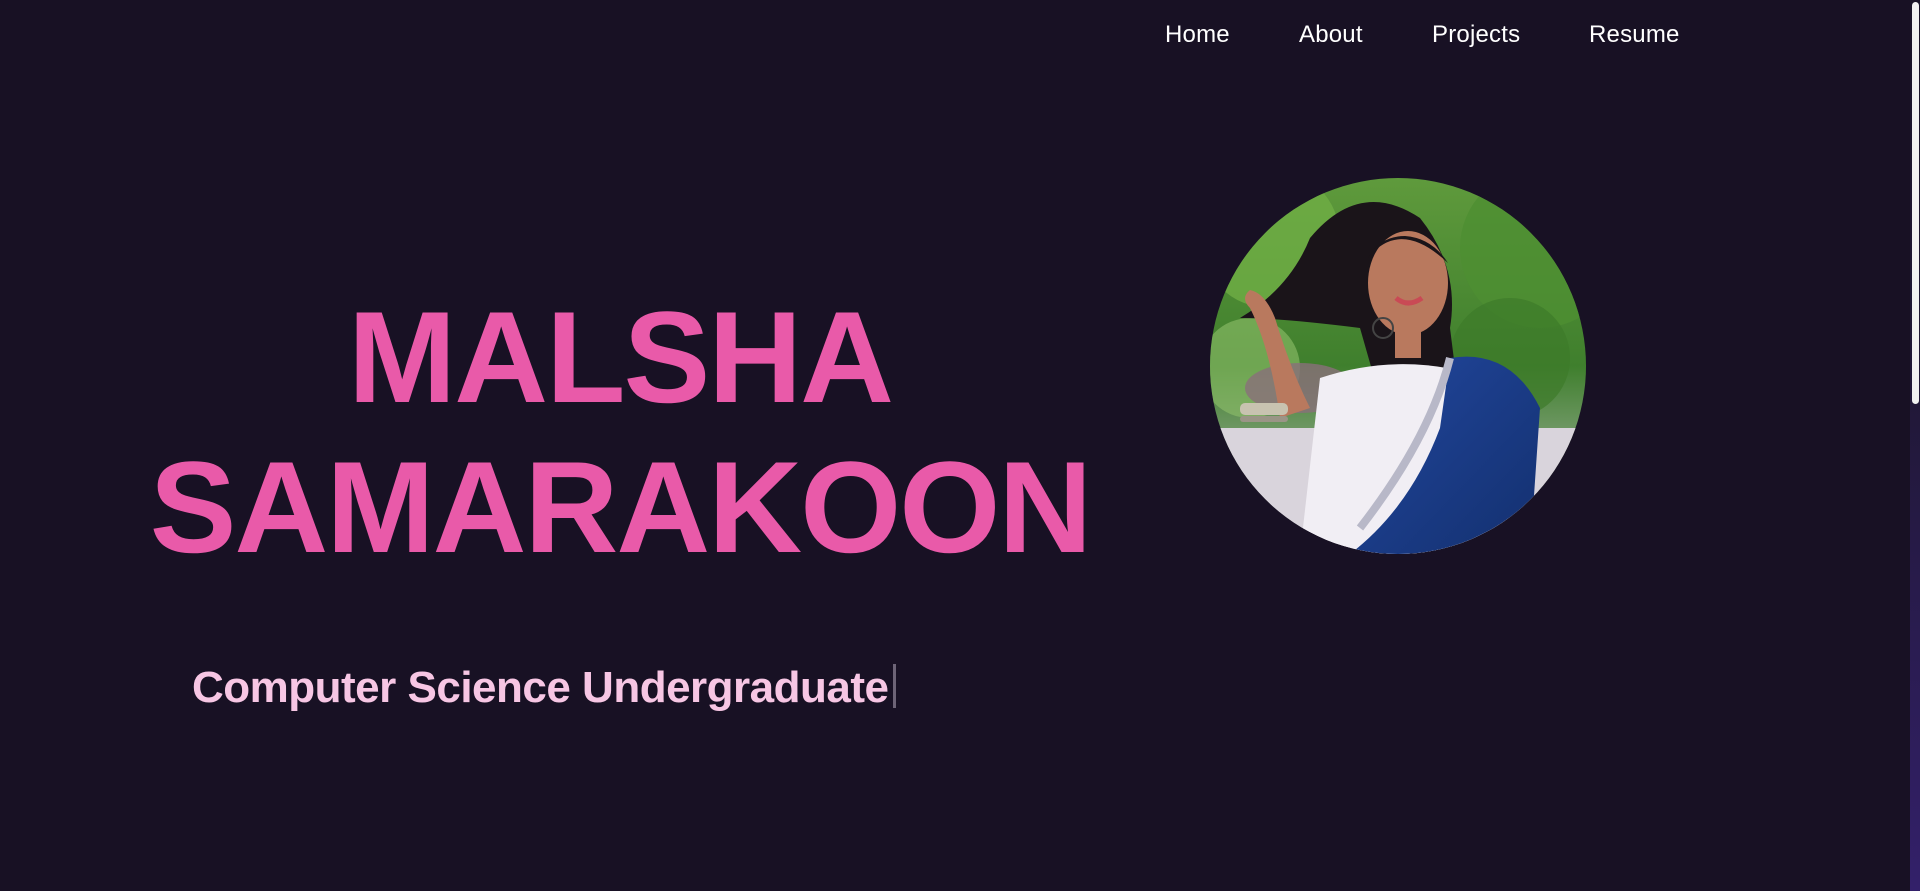 The height and width of the screenshot is (891, 1920). Describe the element at coordinates (1197, 35) in the screenshot. I see `nav-link-home: Home` at that location.